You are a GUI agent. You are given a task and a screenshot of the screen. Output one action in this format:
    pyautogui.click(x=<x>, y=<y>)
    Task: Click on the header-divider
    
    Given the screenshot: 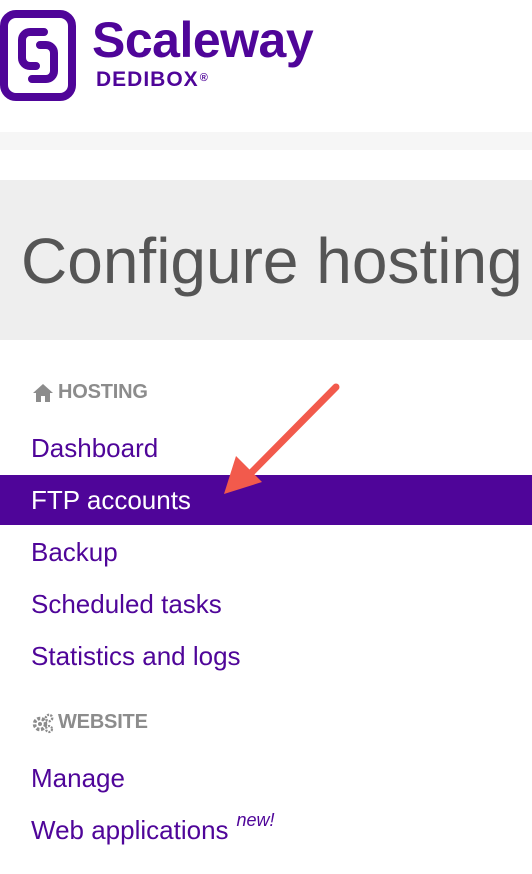 What is the action you would take?
    pyautogui.click(x=266, y=141)
    